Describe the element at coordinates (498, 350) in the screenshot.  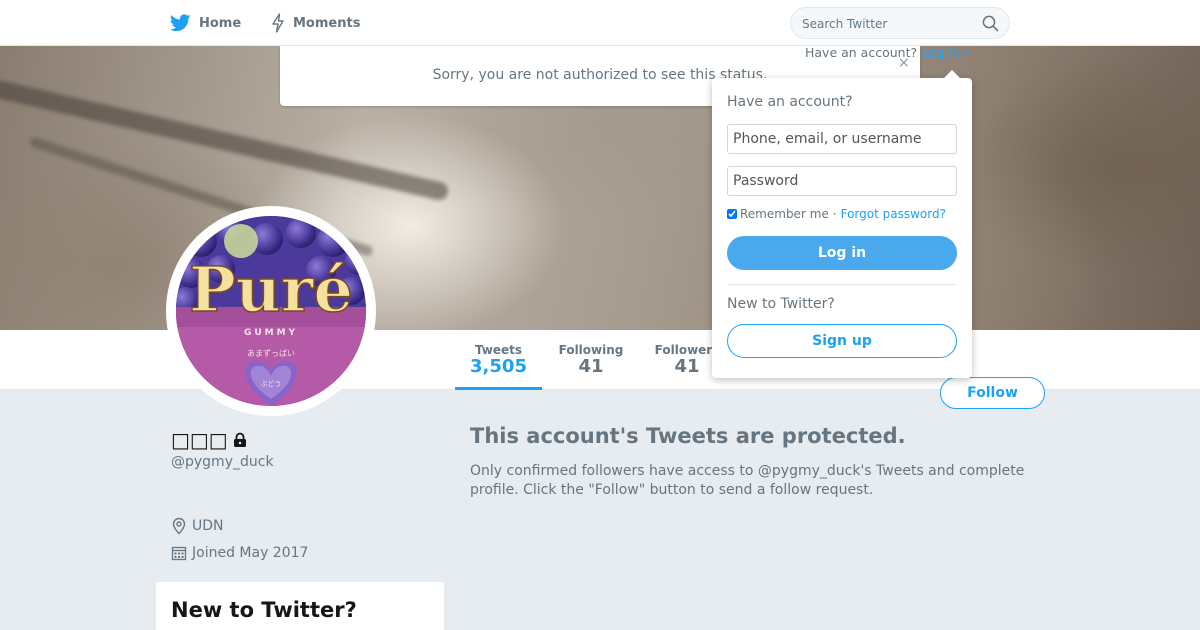
I see `stat-label: Tweets` at that location.